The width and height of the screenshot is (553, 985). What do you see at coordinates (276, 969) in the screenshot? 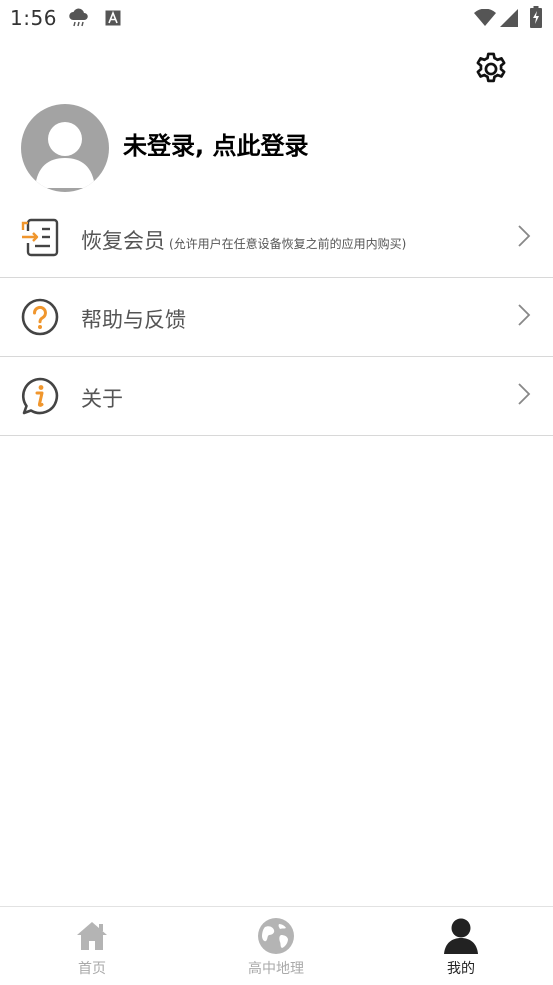
I see `tab-geography-label: 高中地理` at bounding box center [276, 969].